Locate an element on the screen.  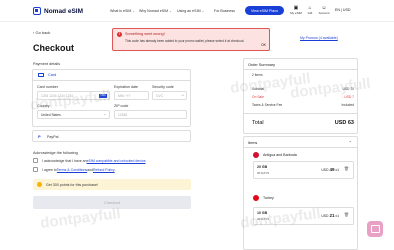
nav-item-for-business: For Business is located at coordinates (224, 11).